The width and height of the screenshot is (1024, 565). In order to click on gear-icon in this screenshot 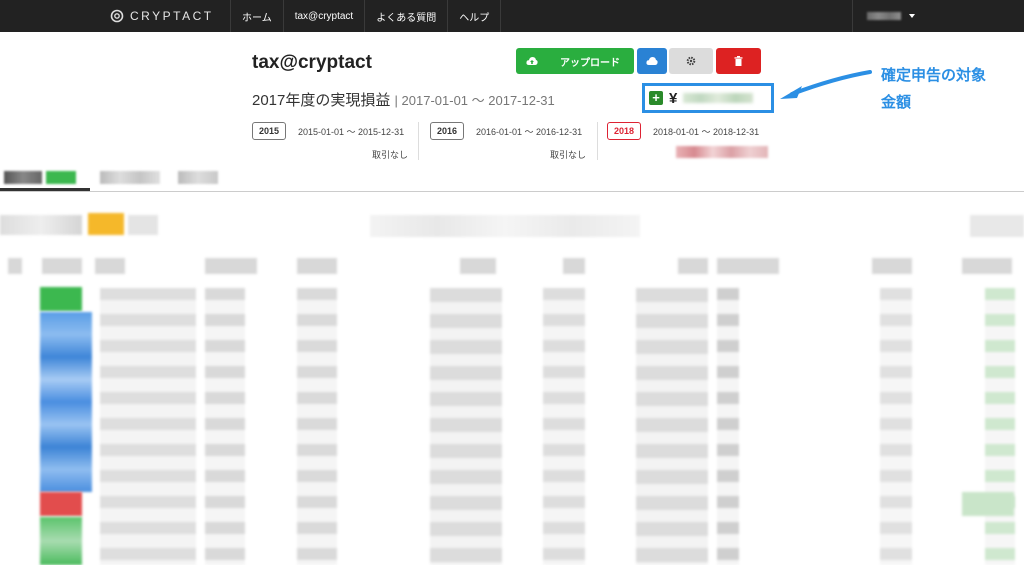, I will do `click(691, 61)`.